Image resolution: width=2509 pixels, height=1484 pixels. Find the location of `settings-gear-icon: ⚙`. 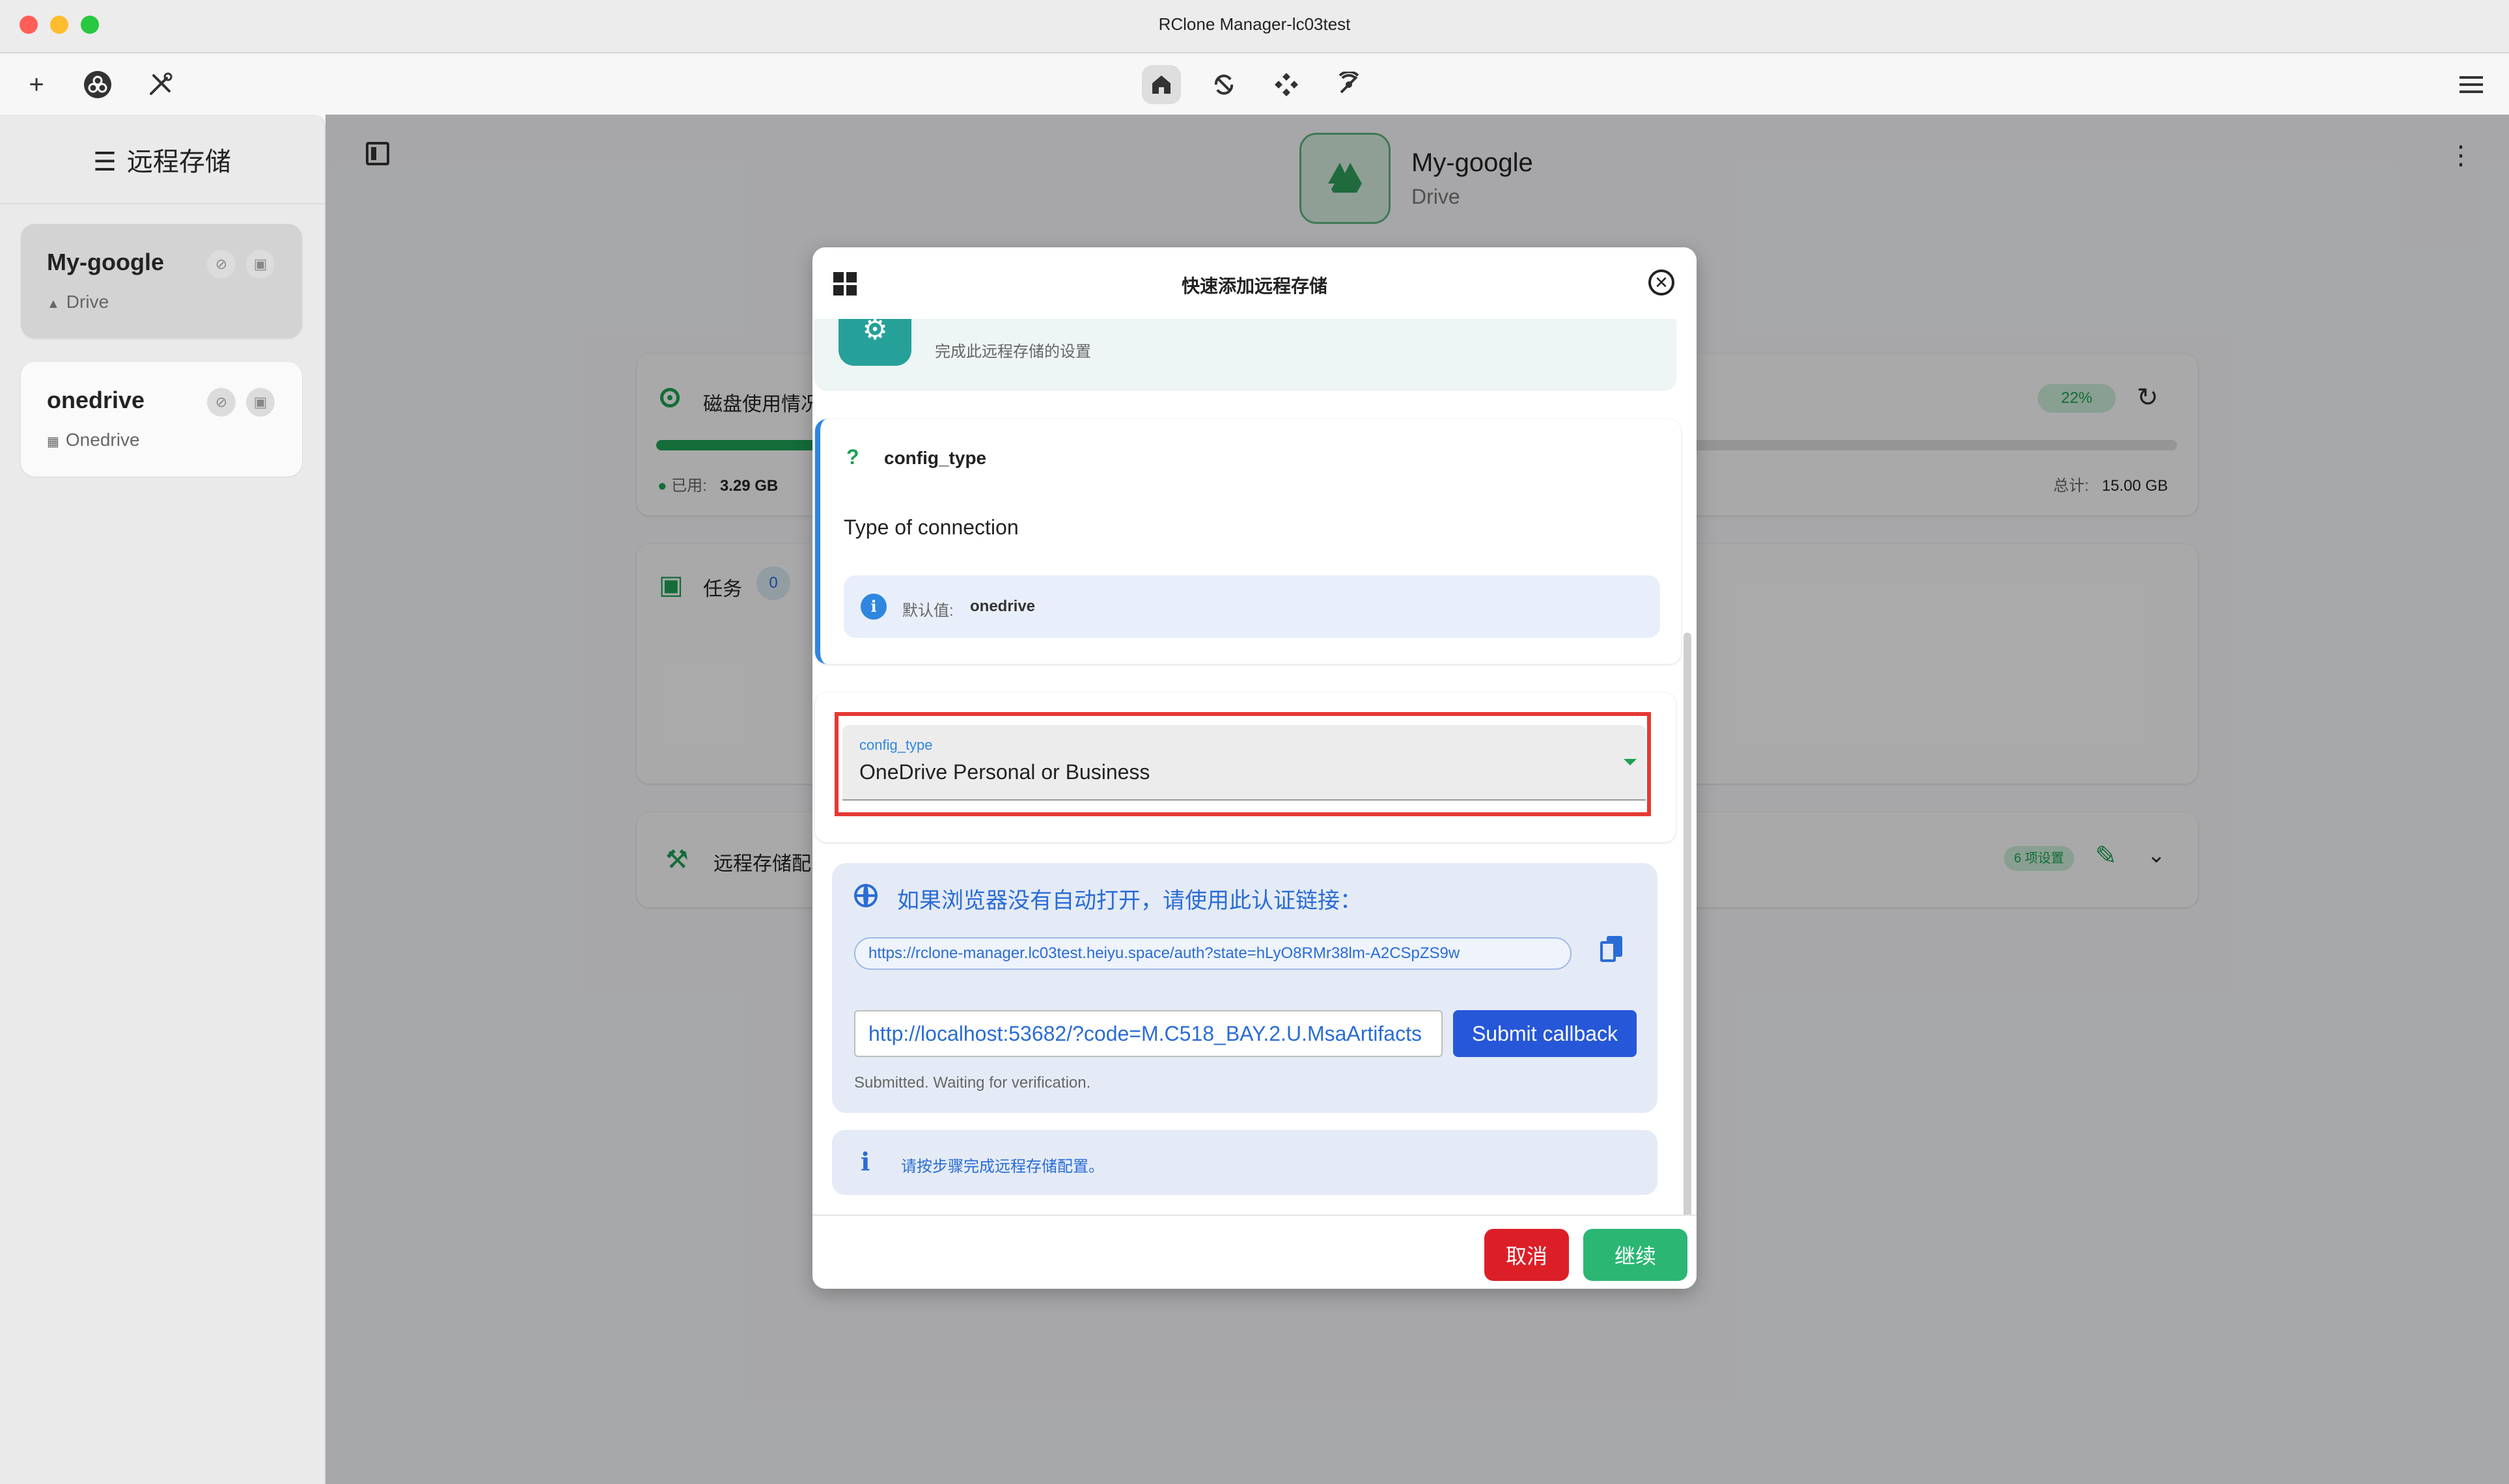

settings-gear-icon: ⚙ is located at coordinates (875, 342).